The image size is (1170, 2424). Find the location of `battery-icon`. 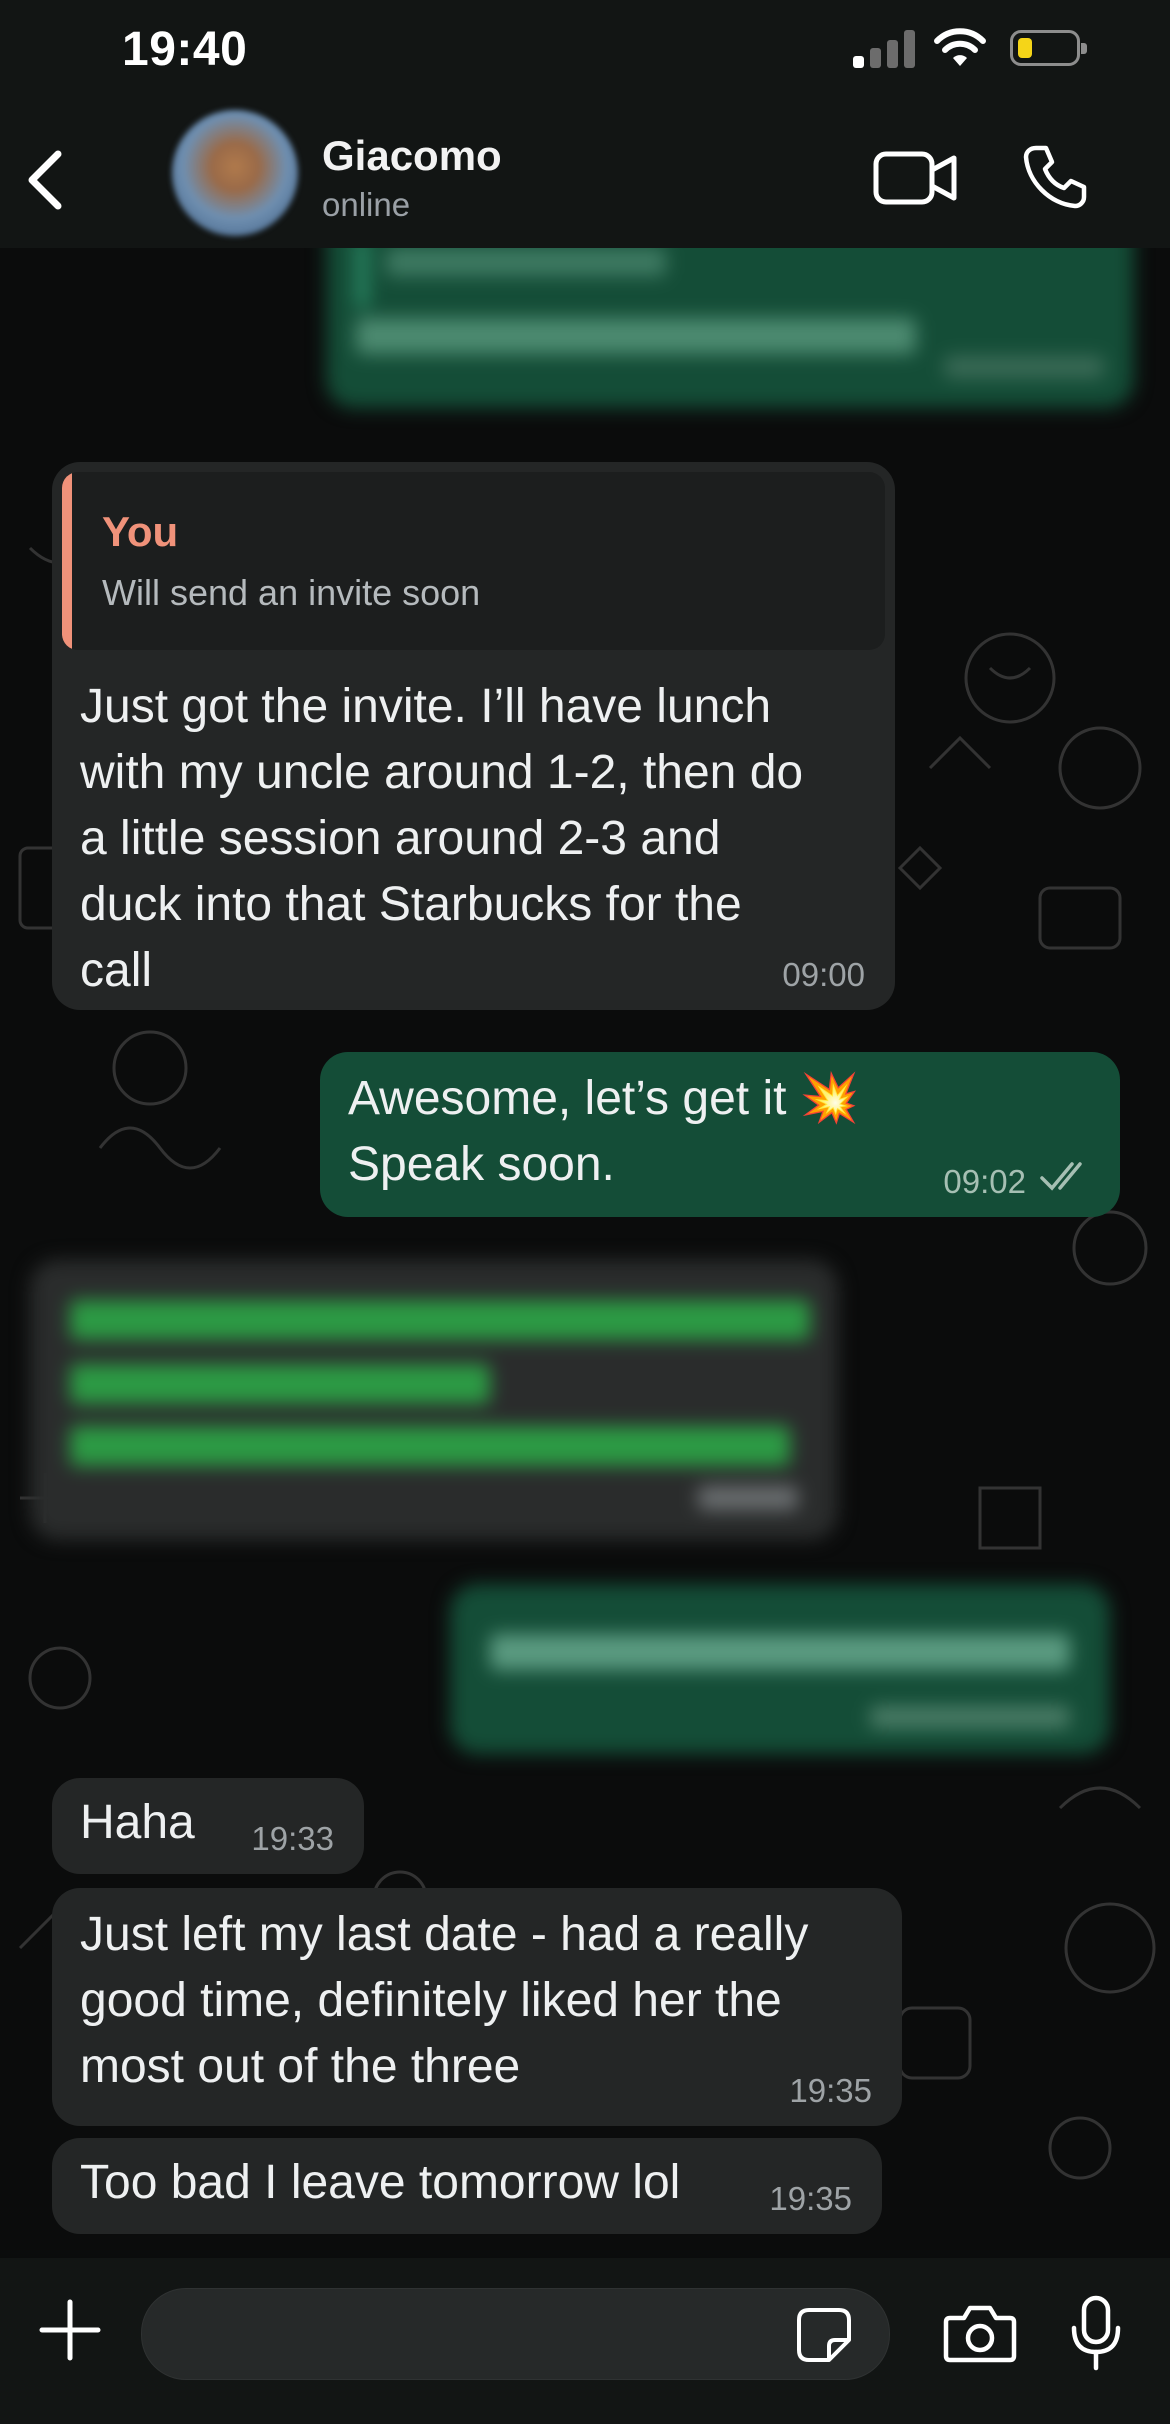

battery-icon is located at coordinates (1048, 48).